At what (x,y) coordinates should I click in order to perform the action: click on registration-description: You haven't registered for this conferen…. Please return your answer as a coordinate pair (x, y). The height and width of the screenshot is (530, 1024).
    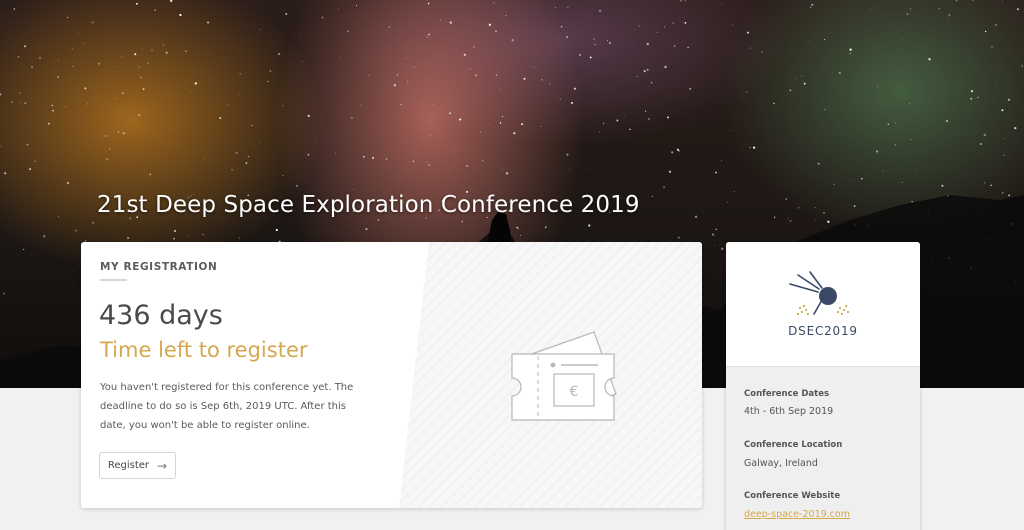
    Looking at the image, I should click on (227, 406).